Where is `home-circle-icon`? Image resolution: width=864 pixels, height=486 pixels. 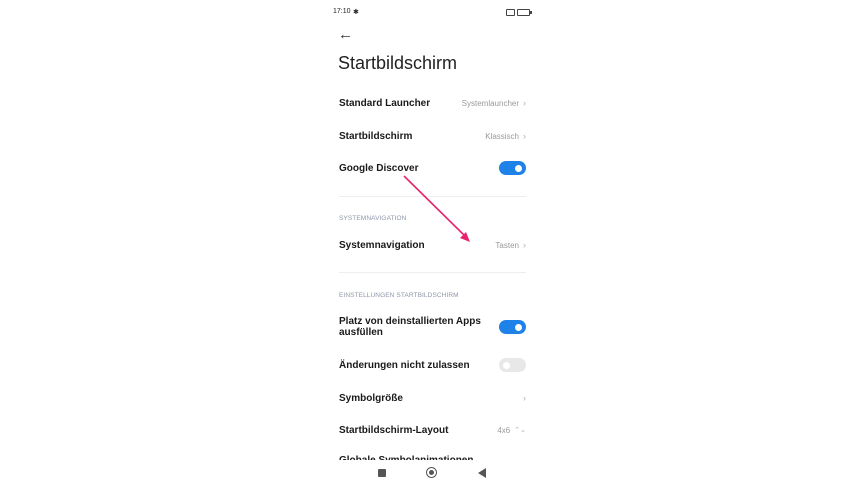 home-circle-icon is located at coordinates (431, 472).